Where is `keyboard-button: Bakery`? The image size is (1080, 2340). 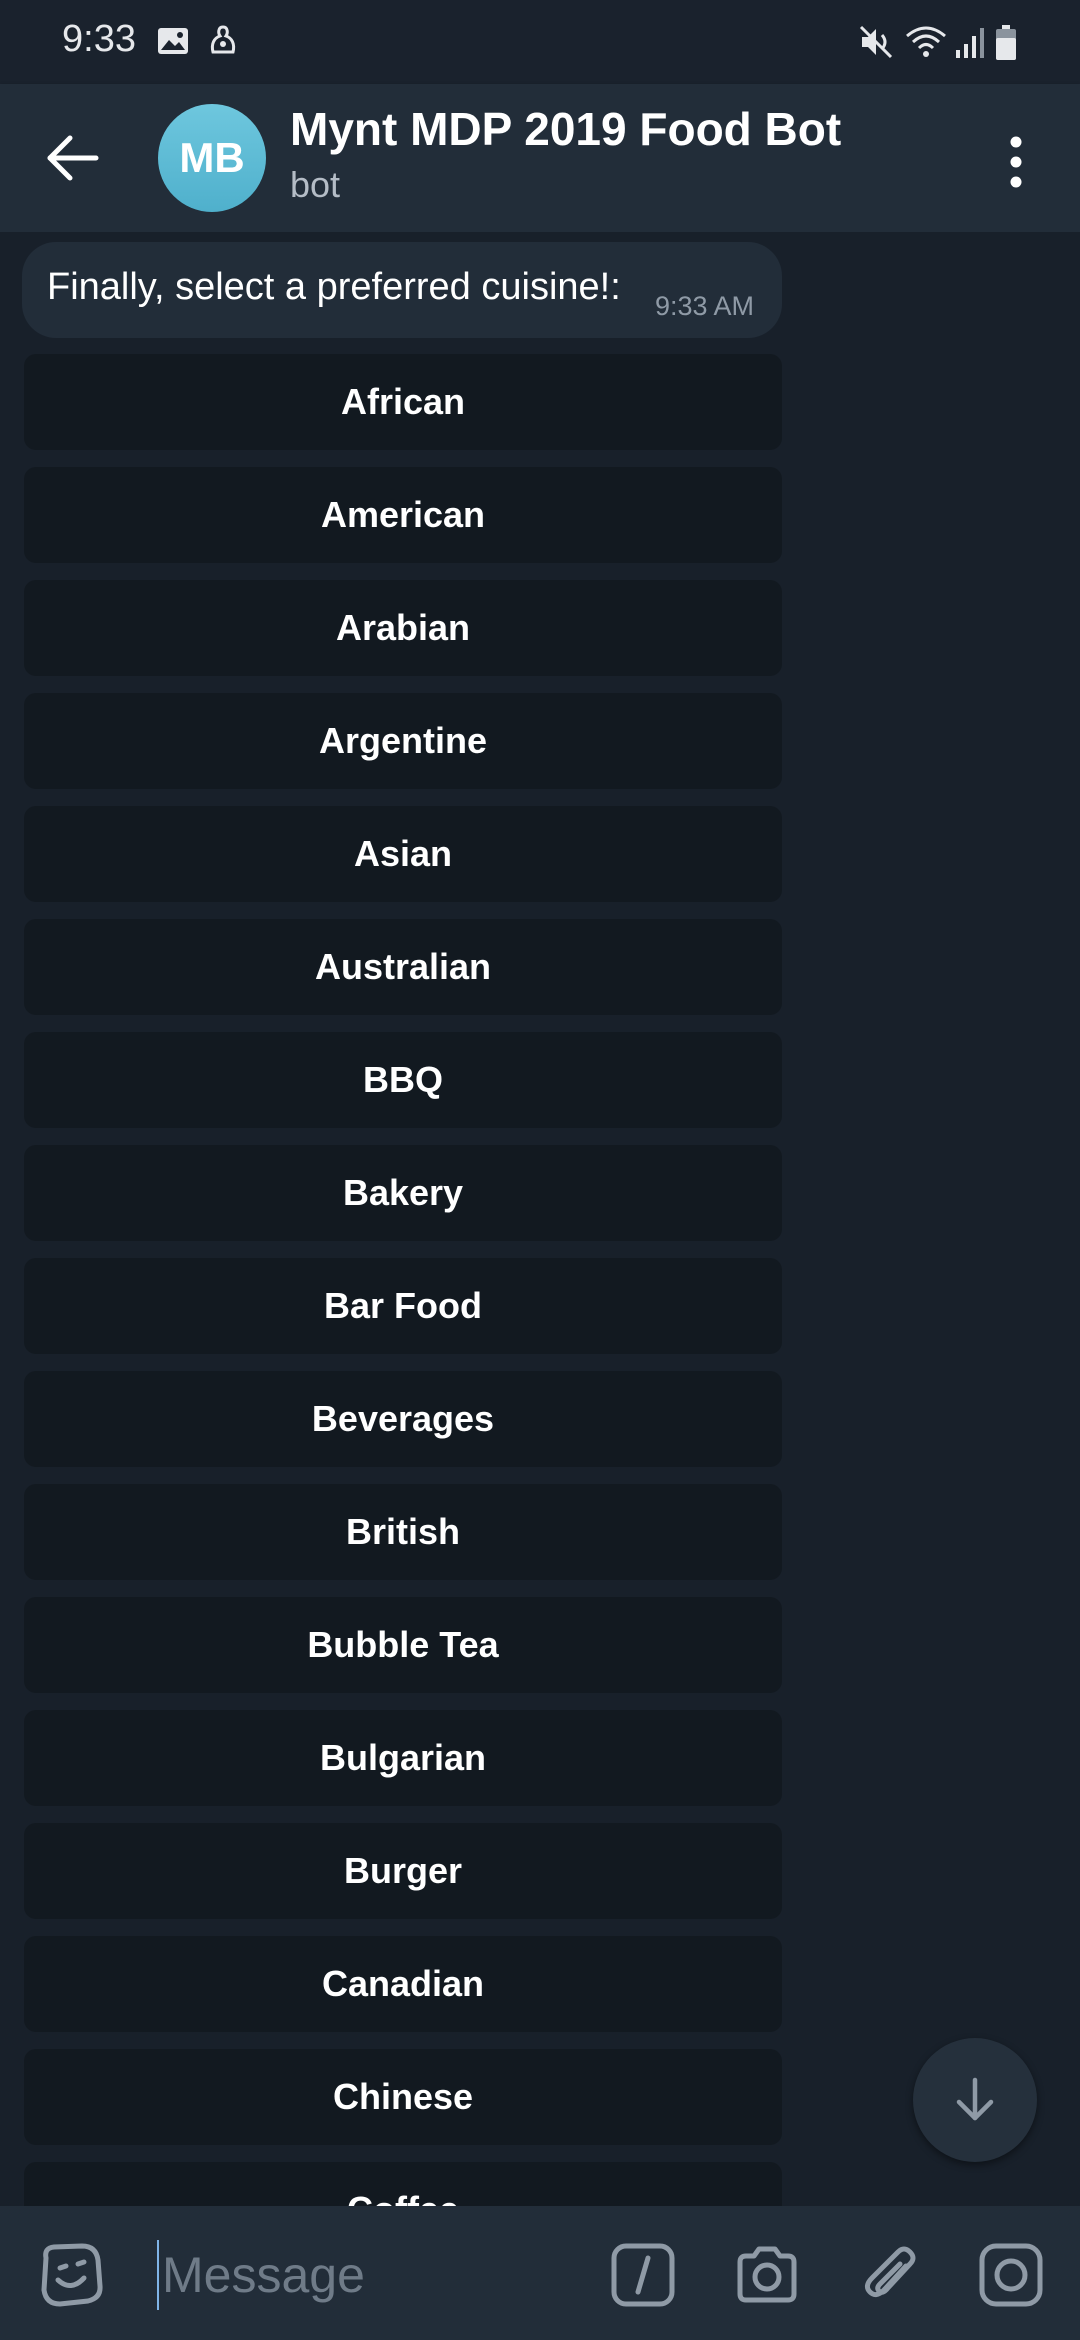 keyboard-button: Bakery is located at coordinates (403, 1193).